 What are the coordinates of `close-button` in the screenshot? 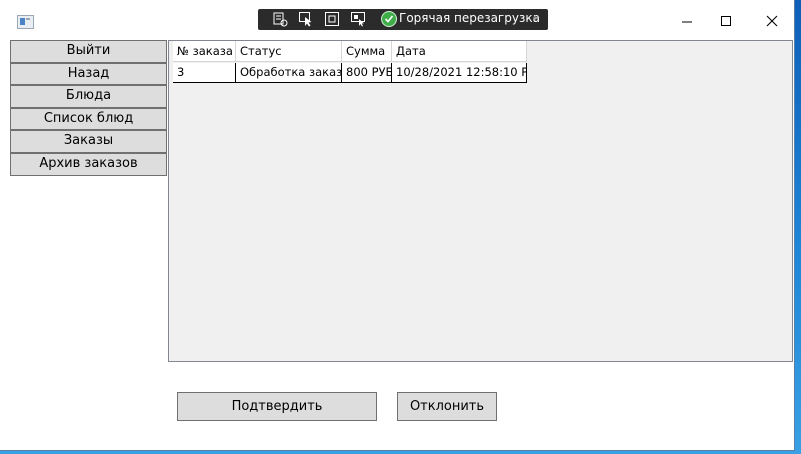 It's located at (771, 20).